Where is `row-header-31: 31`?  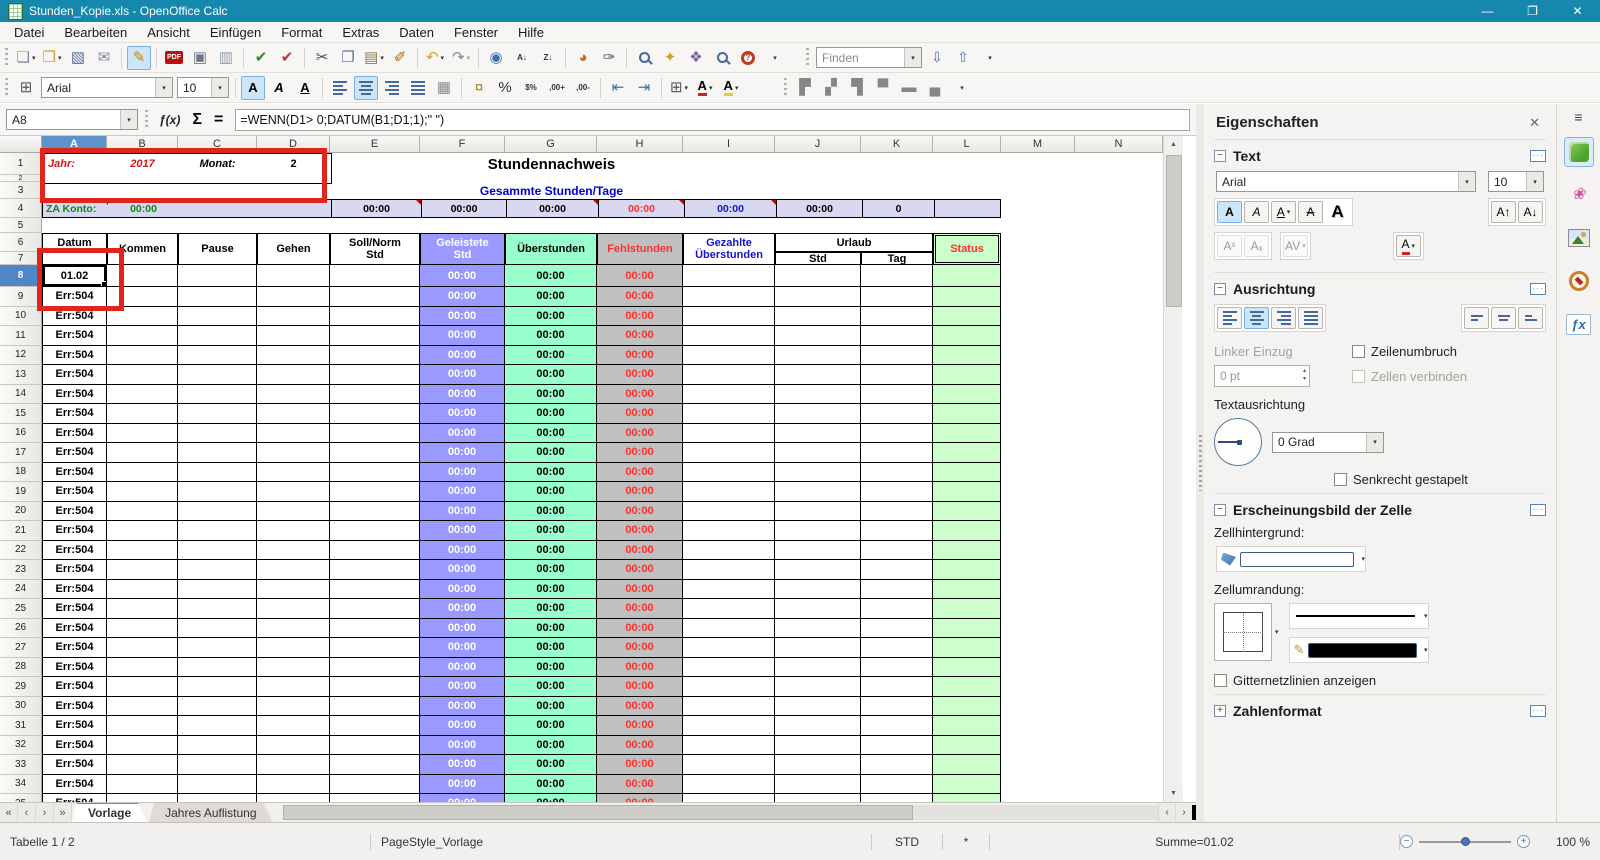 row-header-31: 31 is located at coordinates (21, 726).